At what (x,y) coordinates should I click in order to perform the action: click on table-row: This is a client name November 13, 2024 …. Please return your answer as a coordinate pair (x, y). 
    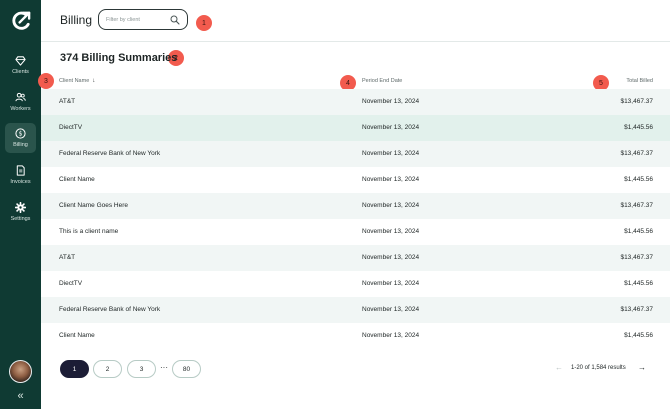
    Looking at the image, I should click on (355, 232).